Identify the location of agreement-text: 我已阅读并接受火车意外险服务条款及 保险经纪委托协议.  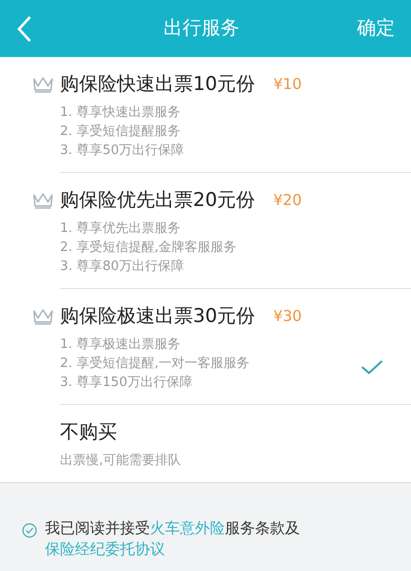
(173, 539).